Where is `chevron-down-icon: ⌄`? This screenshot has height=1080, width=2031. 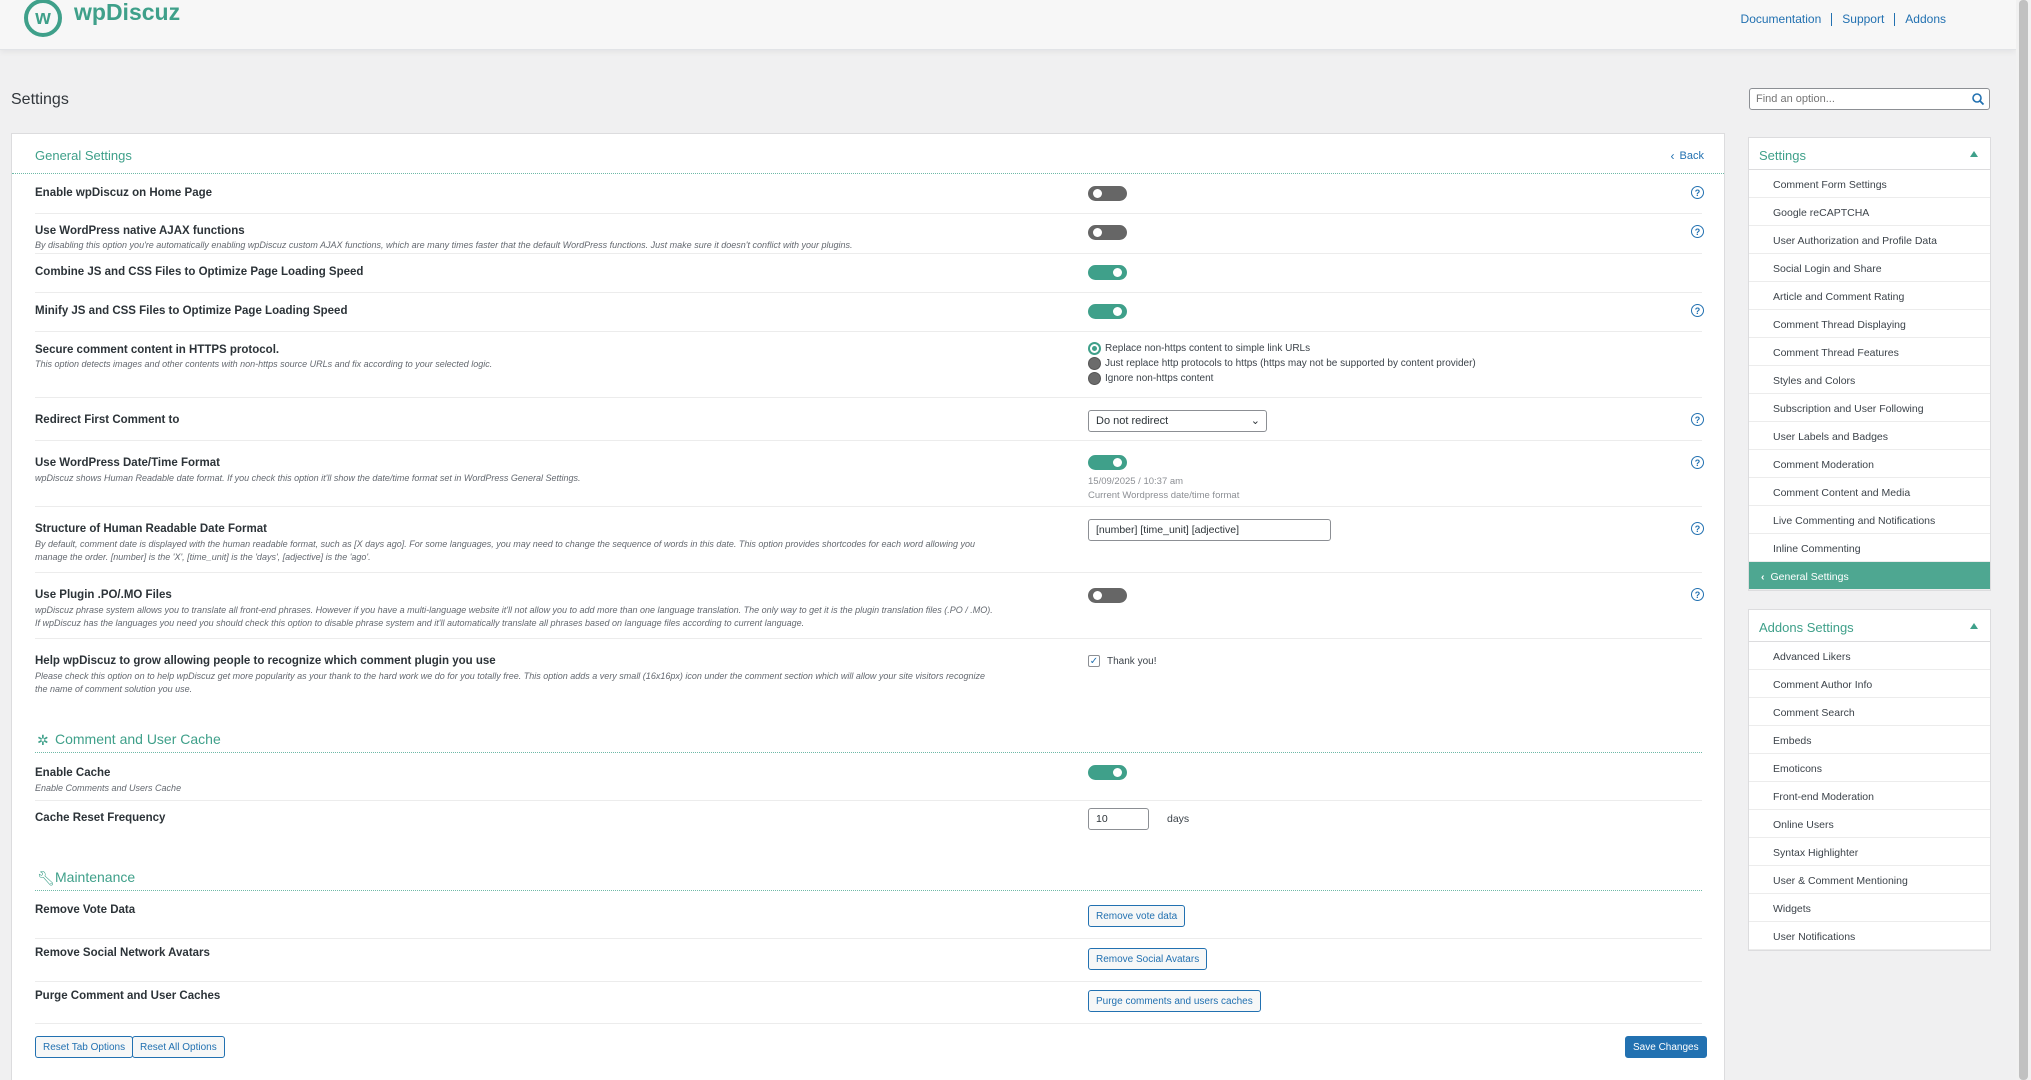
chevron-down-icon: ⌄ is located at coordinates (1255, 421).